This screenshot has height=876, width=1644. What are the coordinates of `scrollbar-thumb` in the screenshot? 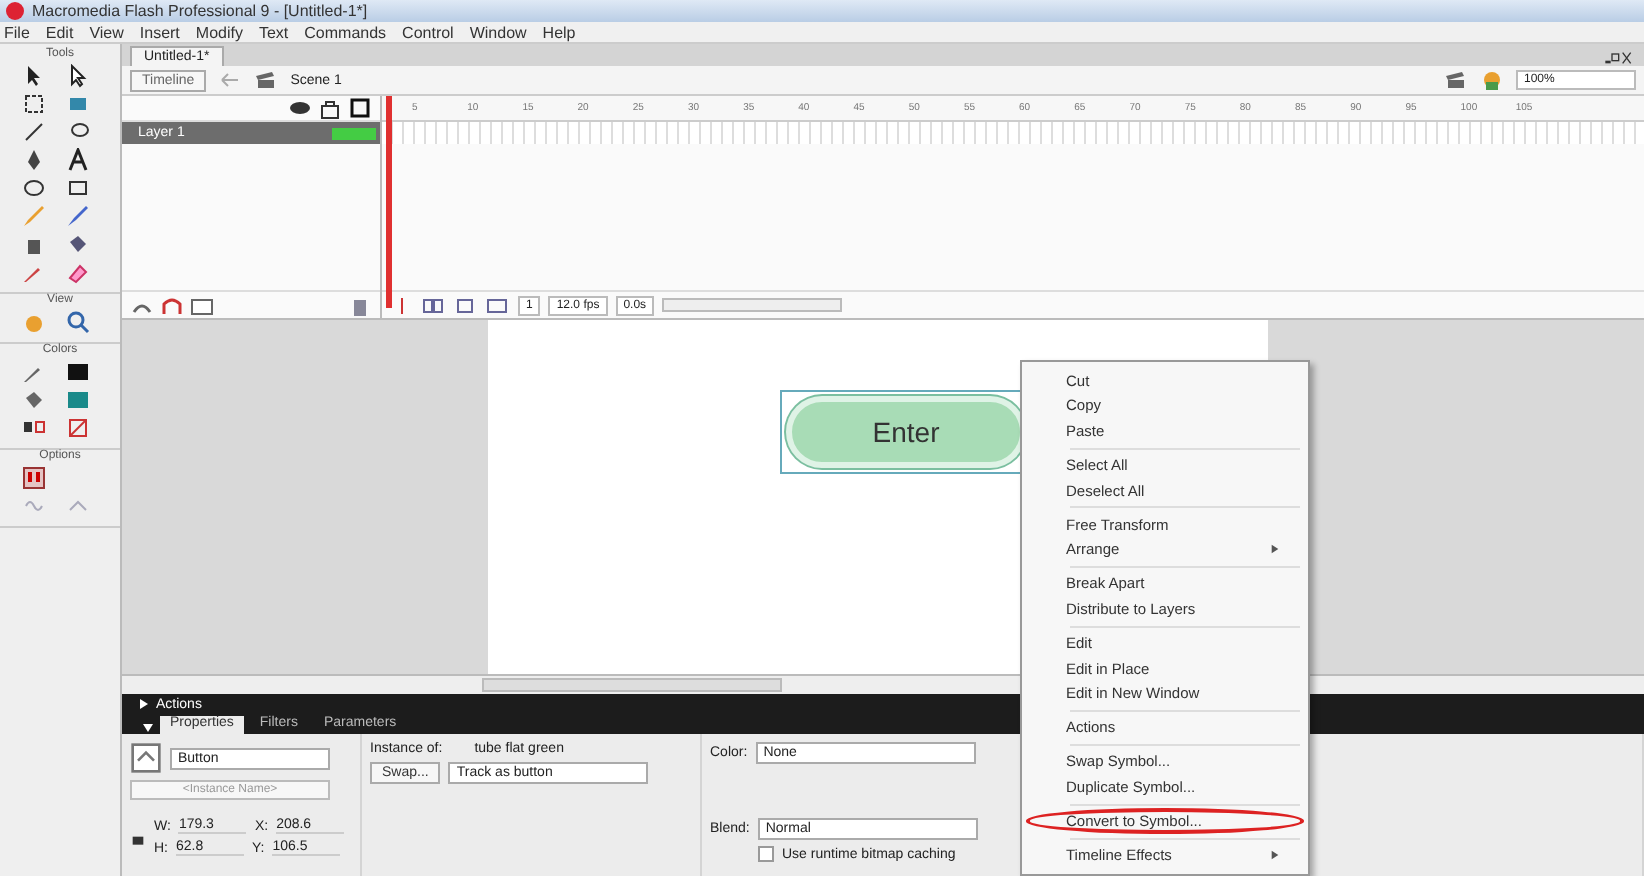 It's located at (632, 685).